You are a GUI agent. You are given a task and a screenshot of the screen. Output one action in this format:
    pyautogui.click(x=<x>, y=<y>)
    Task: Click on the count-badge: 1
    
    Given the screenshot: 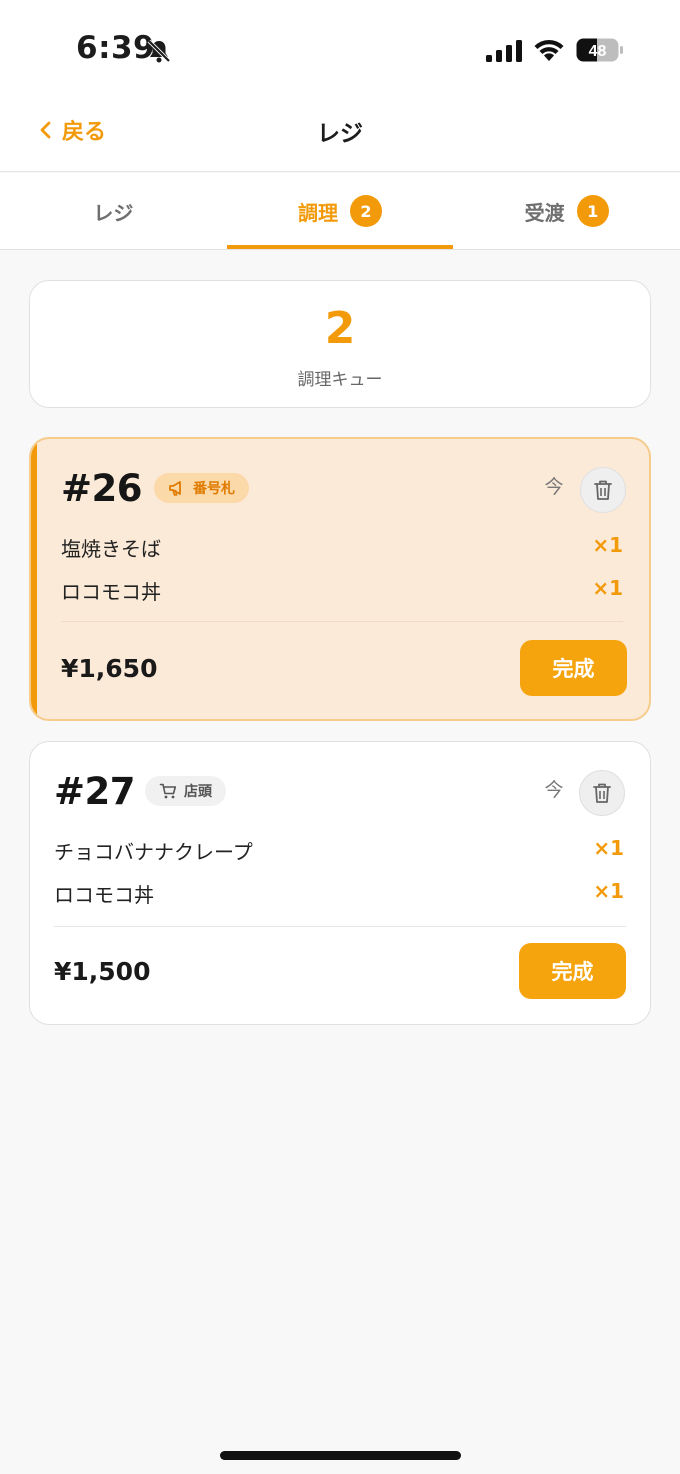 What is the action you would take?
    pyautogui.click(x=592, y=211)
    